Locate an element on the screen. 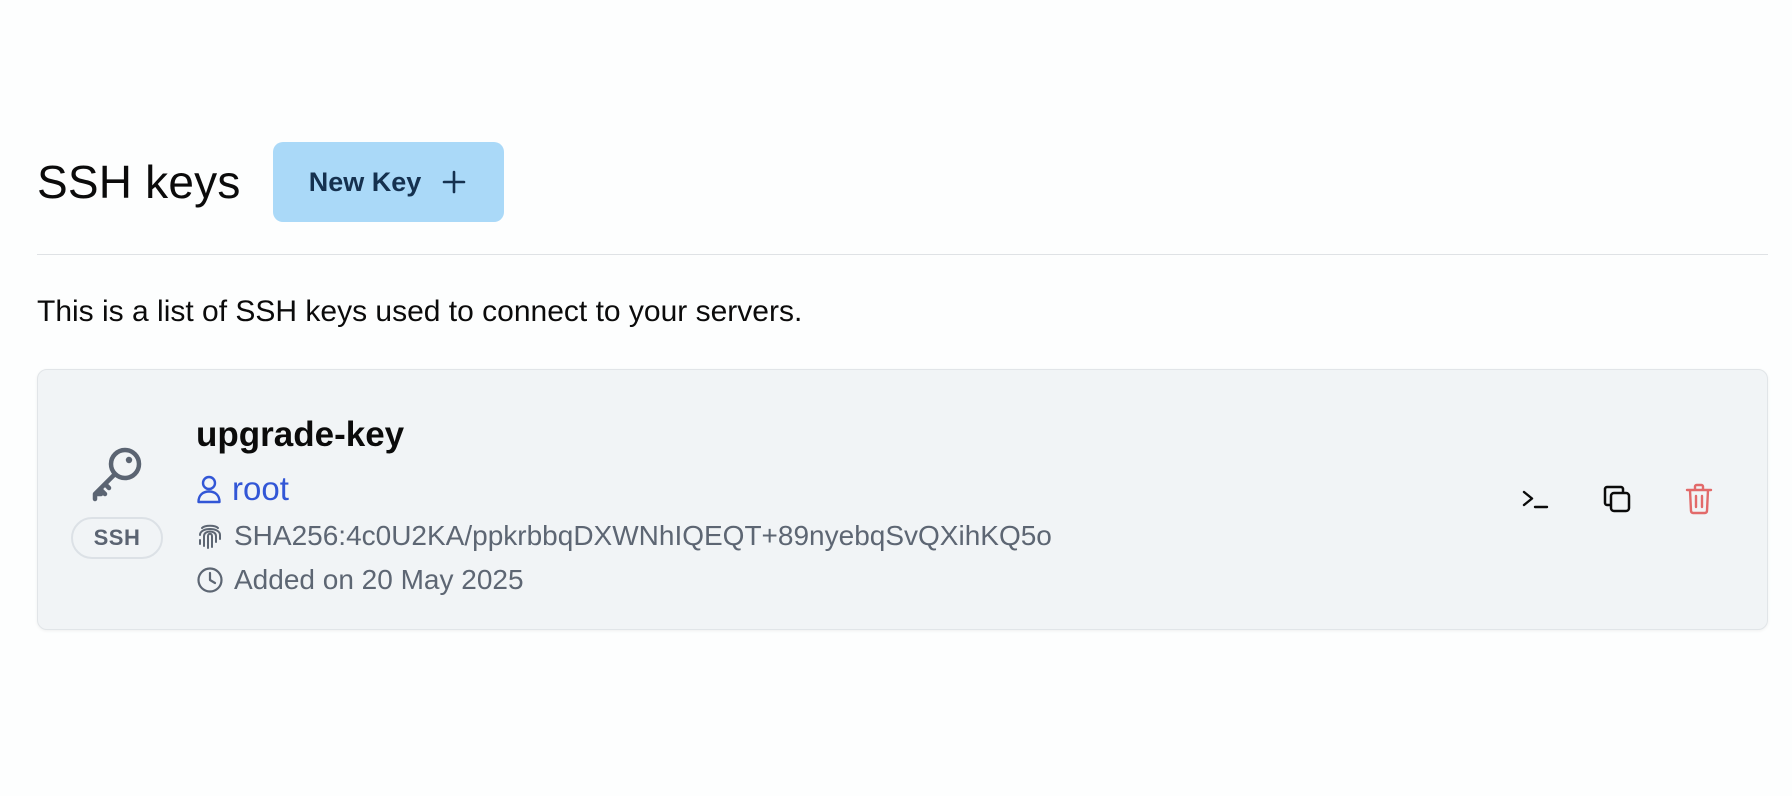 The height and width of the screenshot is (796, 1792). key-user-row: root is located at coordinates (242, 489).